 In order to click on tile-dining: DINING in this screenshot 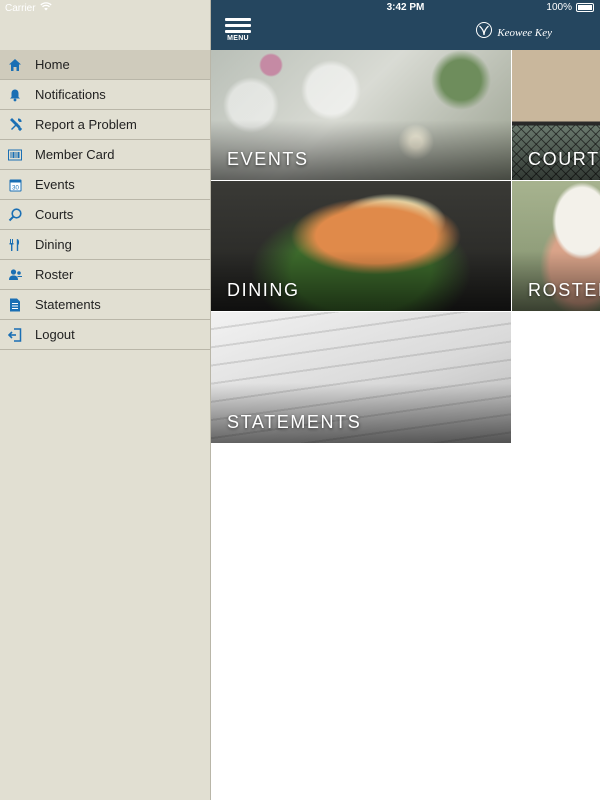, I will do `click(361, 246)`.